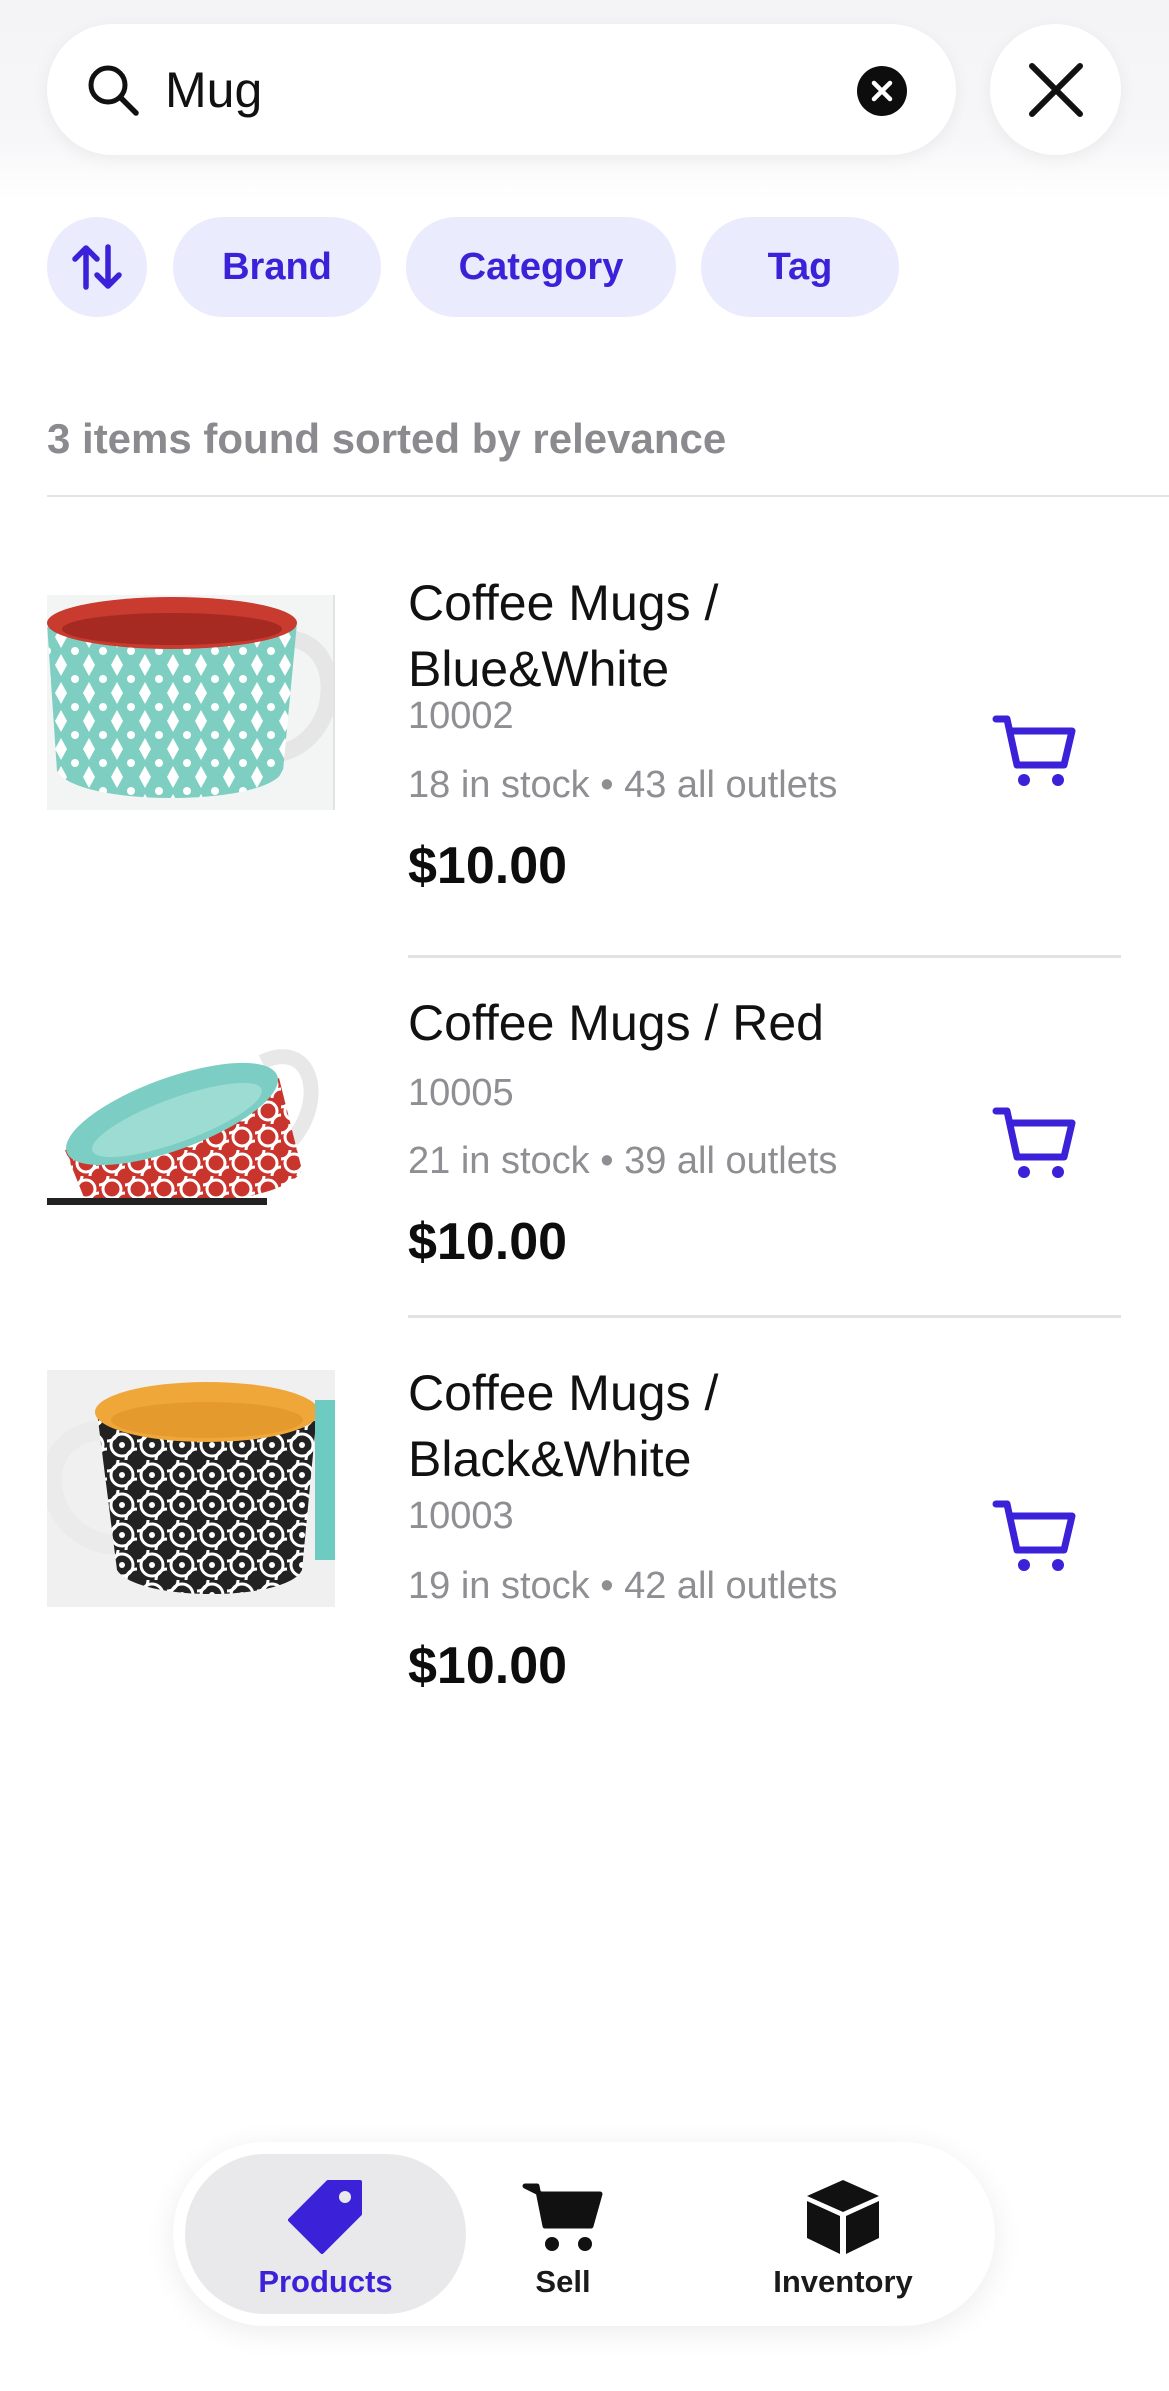 Image resolution: width=1169 pixels, height=2391 pixels. I want to click on close-search-button, so click(1055, 89).